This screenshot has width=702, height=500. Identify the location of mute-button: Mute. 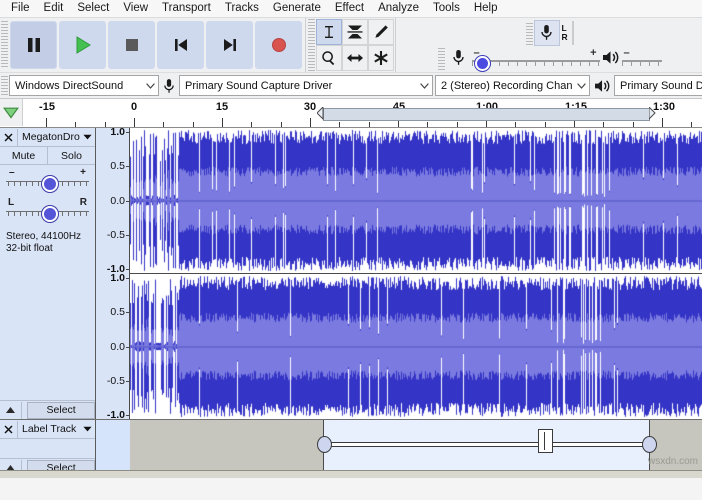
(24, 155).